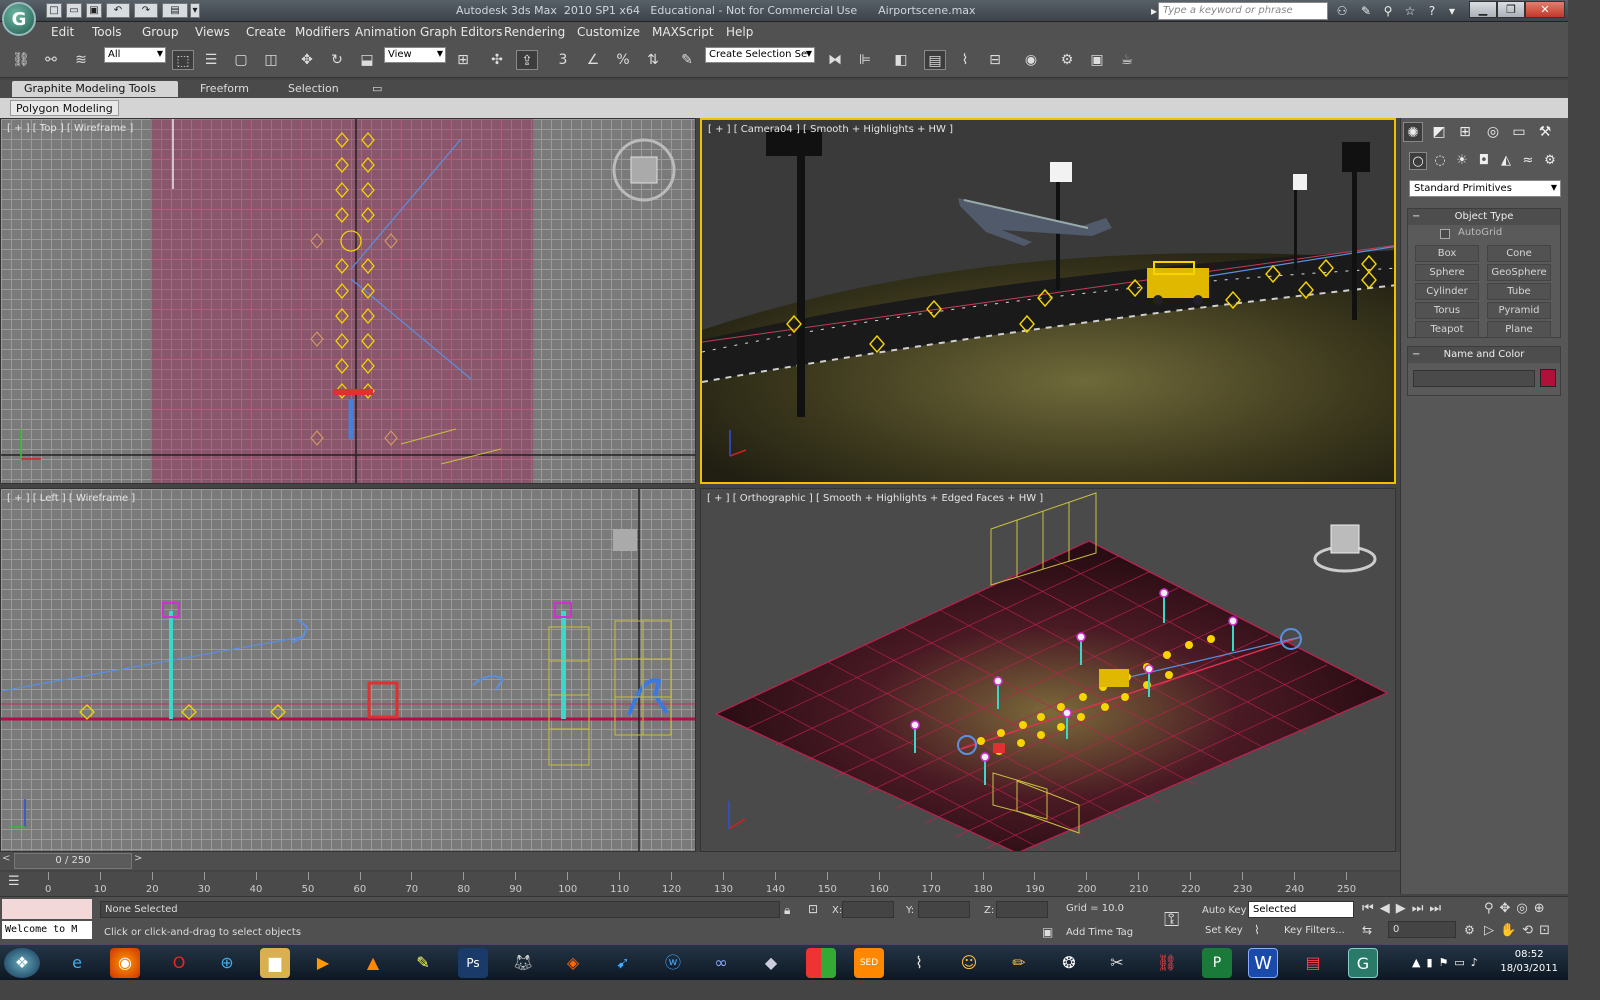 The width and height of the screenshot is (1600, 1000). Describe the element at coordinates (1483, 9) in the screenshot. I see `minimize-button: ▁` at that location.